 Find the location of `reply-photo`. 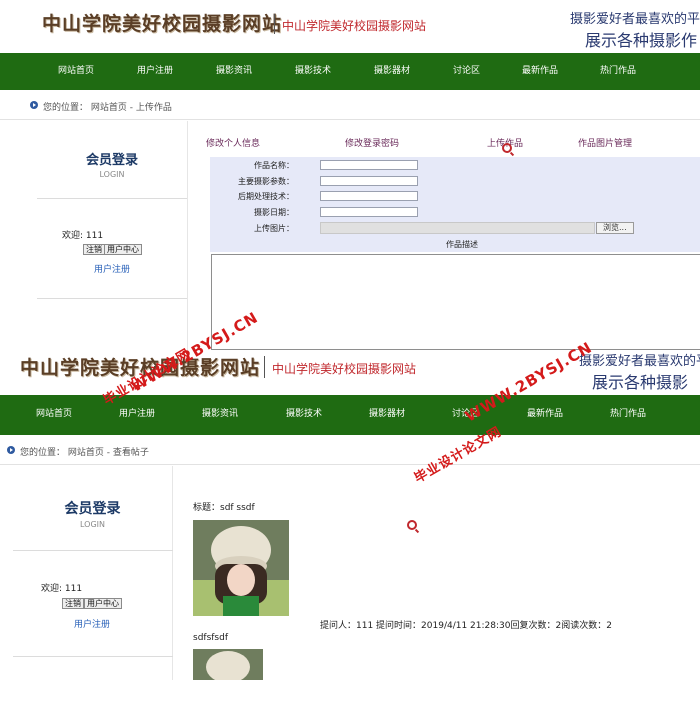

reply-photo is located at coordinates (228, 664).